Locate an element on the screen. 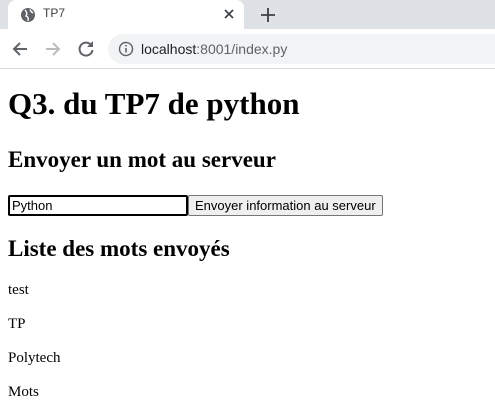  browser-tab: TP7 is located at coordinates (126, 14).